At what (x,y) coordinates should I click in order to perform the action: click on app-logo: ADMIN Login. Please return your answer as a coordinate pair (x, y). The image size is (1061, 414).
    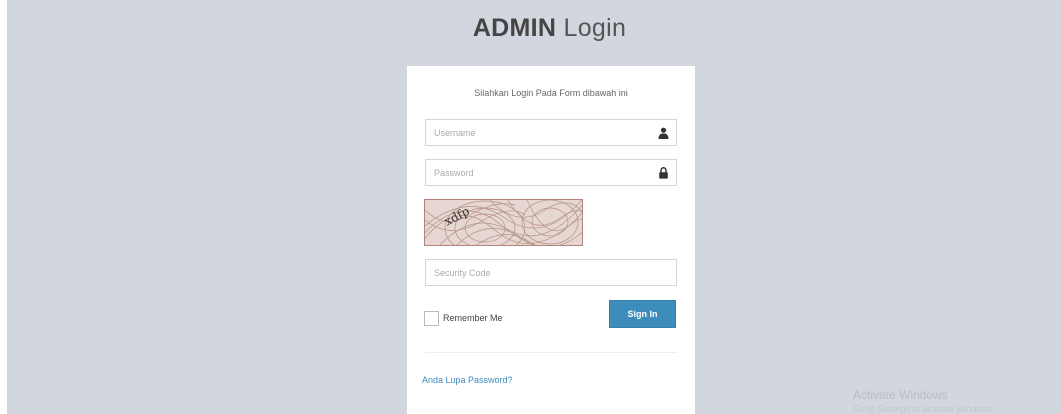
    Looking at the image, I should click on (534, 28).